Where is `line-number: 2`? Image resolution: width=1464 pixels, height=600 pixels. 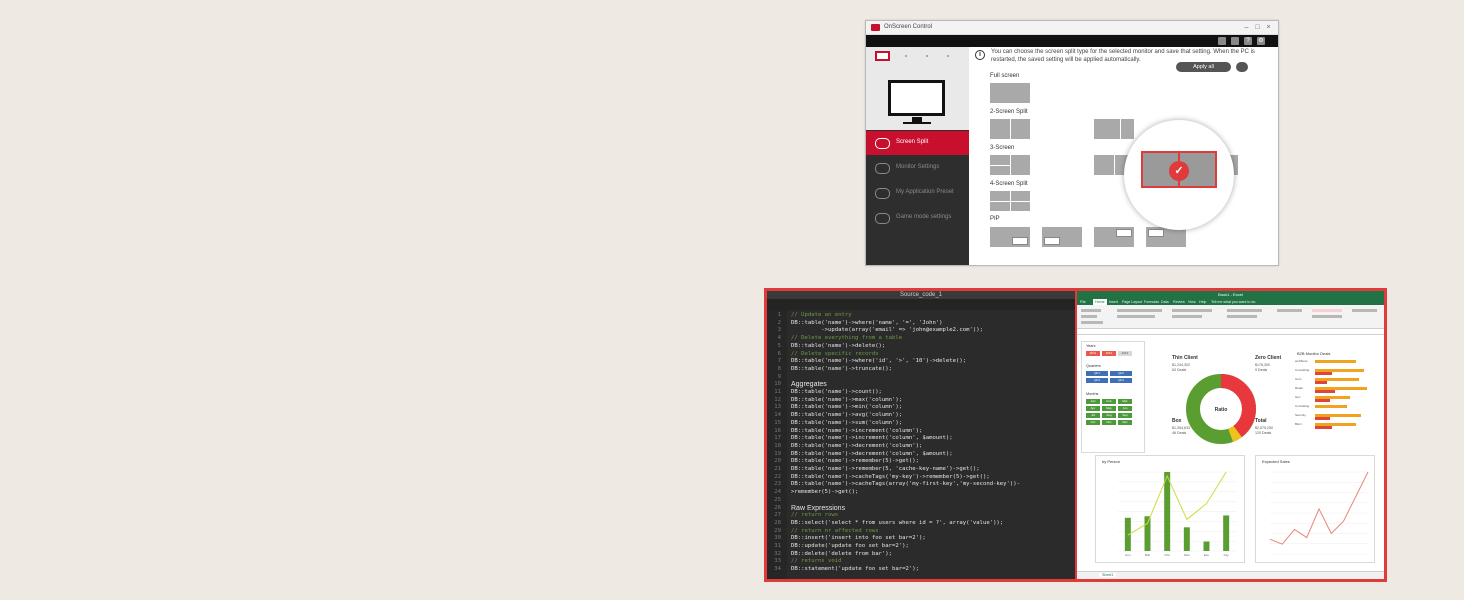
line-number: 2 is located at coordinates (779, 322).